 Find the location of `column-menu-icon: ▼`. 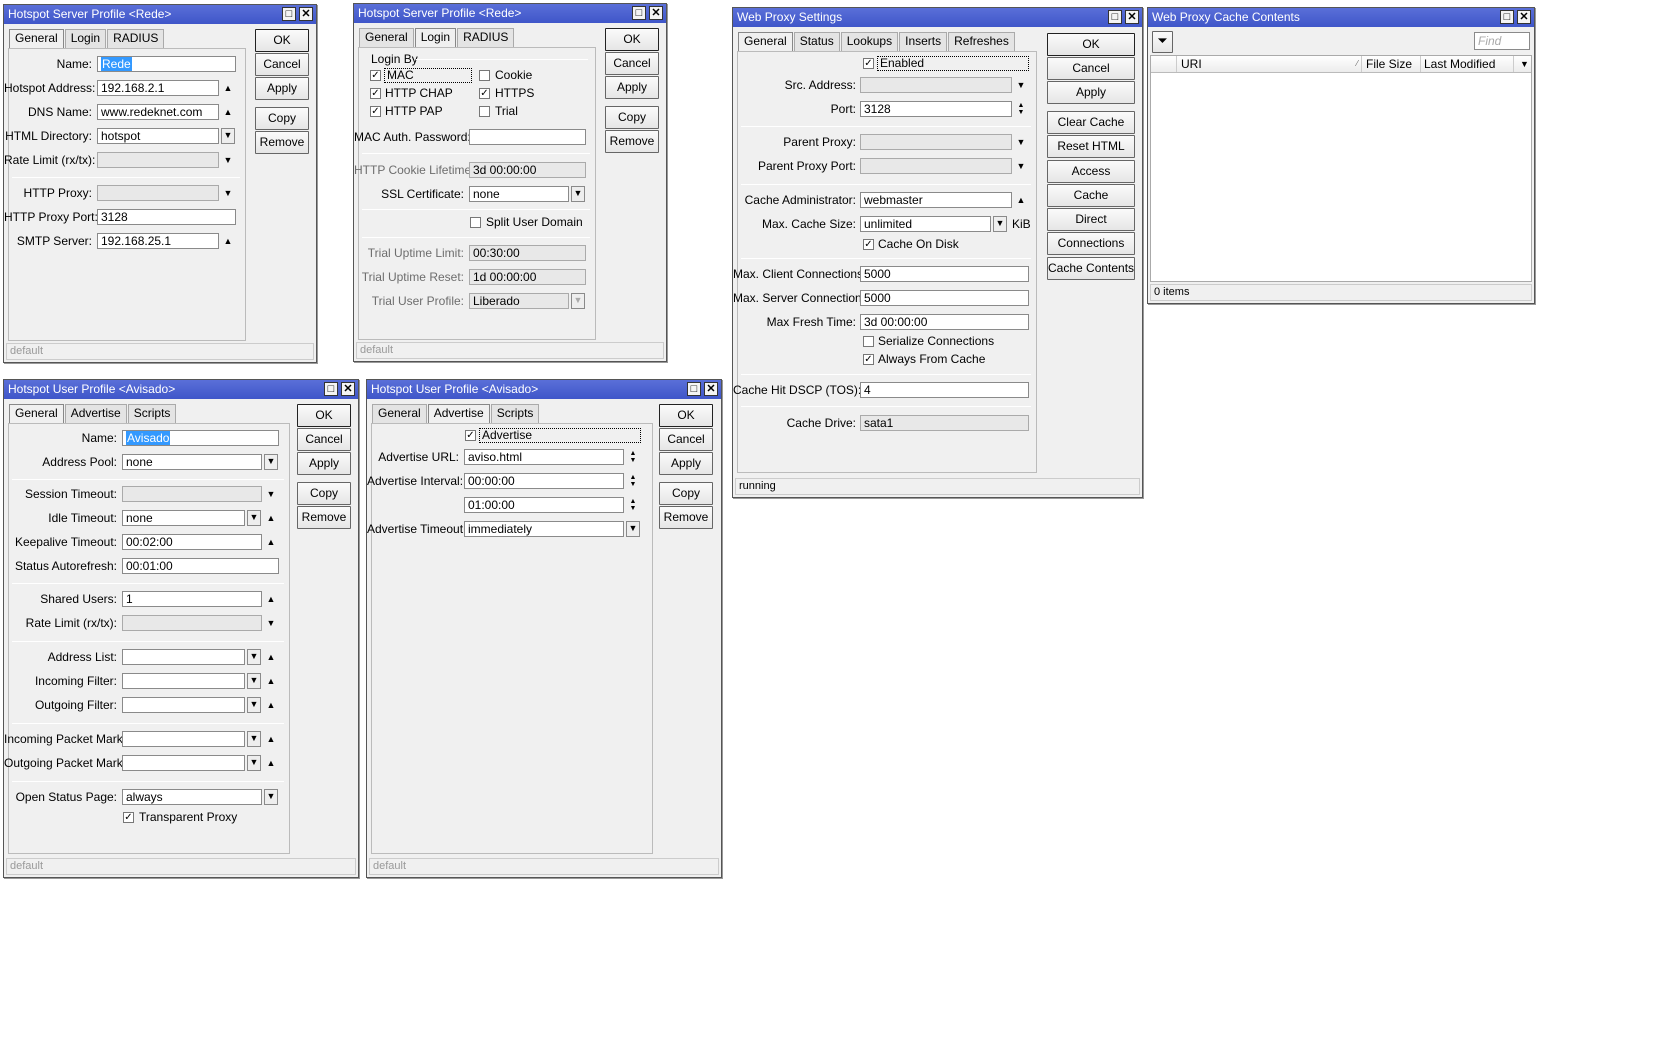

column-menu-icon: ▼ is located at coordinates (1524, 64).